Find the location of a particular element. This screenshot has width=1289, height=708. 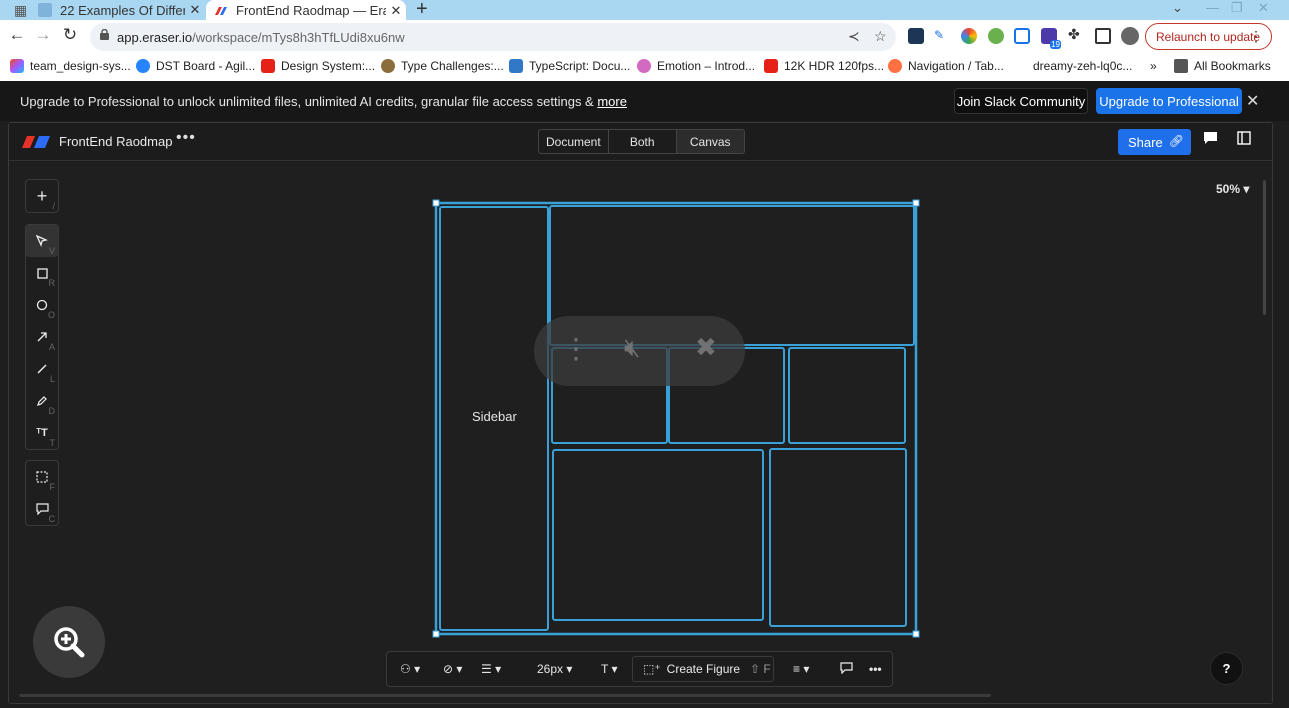

stroke-dropdown: ☰ ▾ is located at coordinates (491, 669).